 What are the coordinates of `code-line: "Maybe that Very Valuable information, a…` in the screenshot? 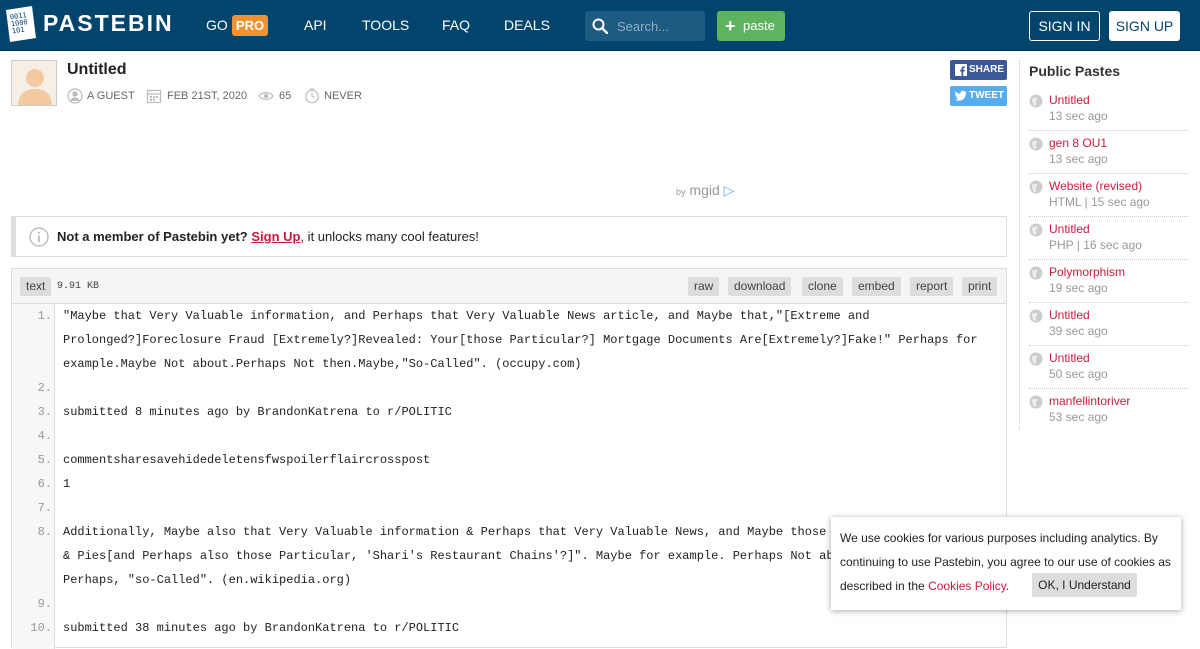 It's located at (466, 316).